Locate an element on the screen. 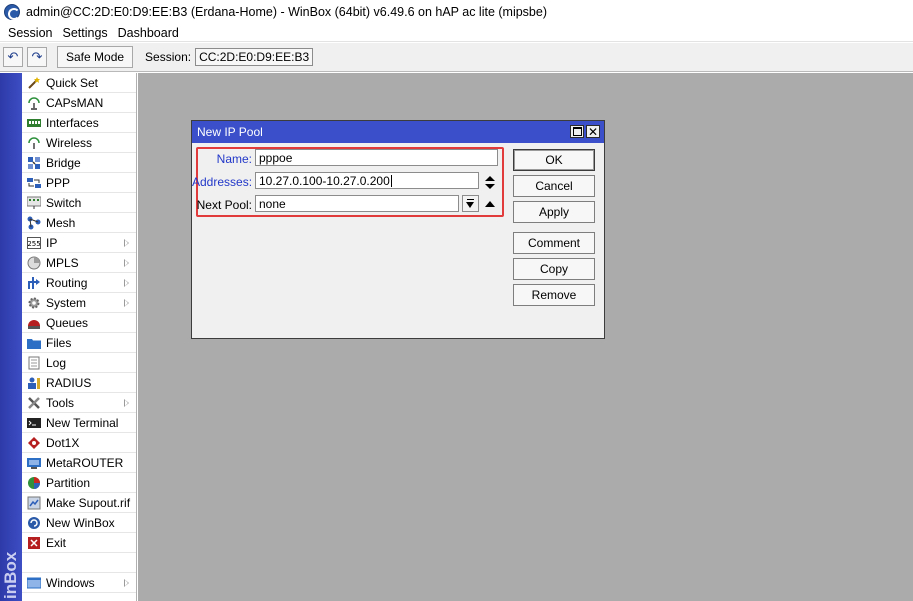 The height and width of the screenshot is (601, 913). sidebar-item-label: Routing is located at coordinates (67, 282).